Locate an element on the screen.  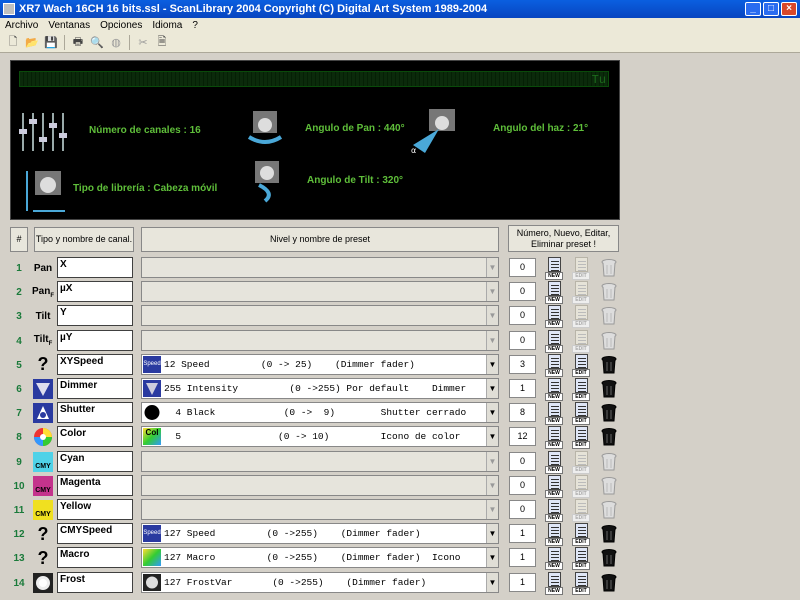
channel-name-field: Y is located at coordinates (95, 316).